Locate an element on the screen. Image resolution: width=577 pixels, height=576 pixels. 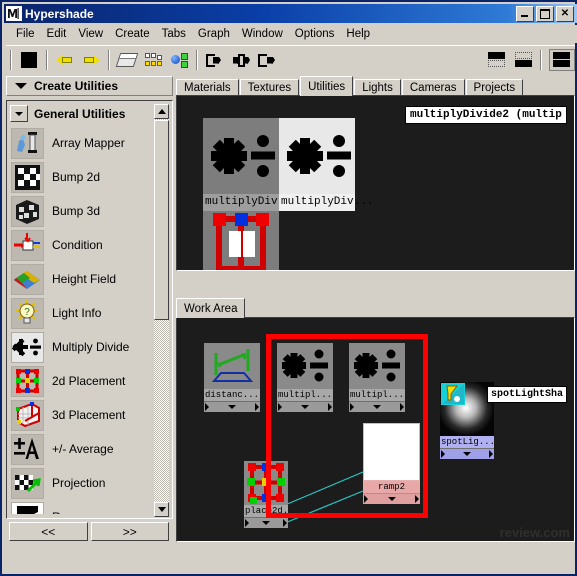
list-item-label: Multiply Divide is located at coordinates (91, 347).